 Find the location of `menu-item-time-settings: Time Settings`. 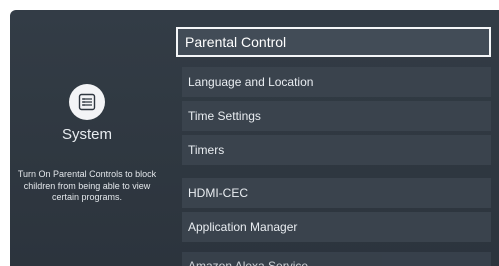

menu-item-time-settings: Time Settings is located at coordinates (336, 116).